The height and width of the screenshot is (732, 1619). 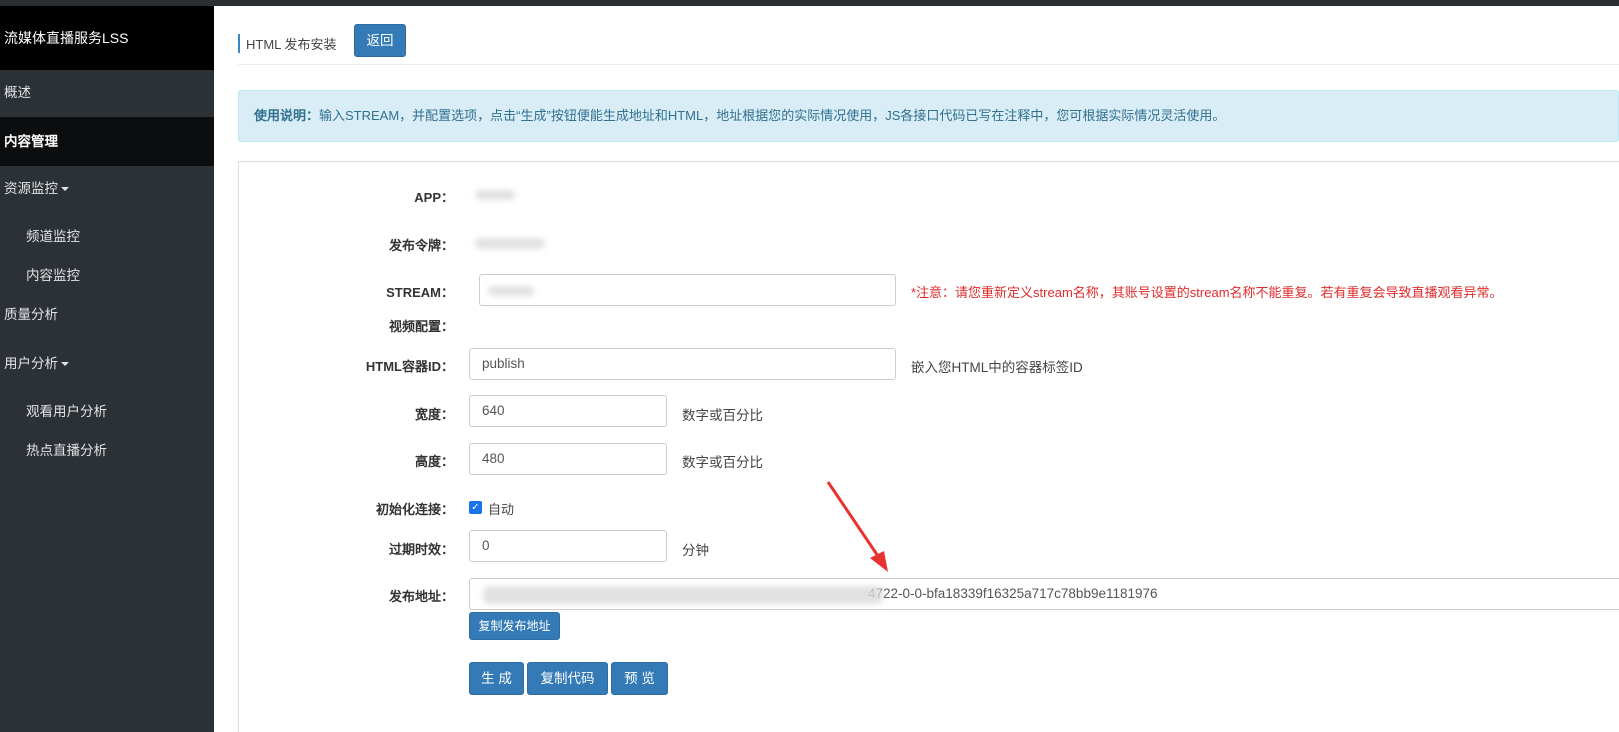 I want to click on sidebar-item-resource-monitoring: 资源监控, so click(x=107, y=189).